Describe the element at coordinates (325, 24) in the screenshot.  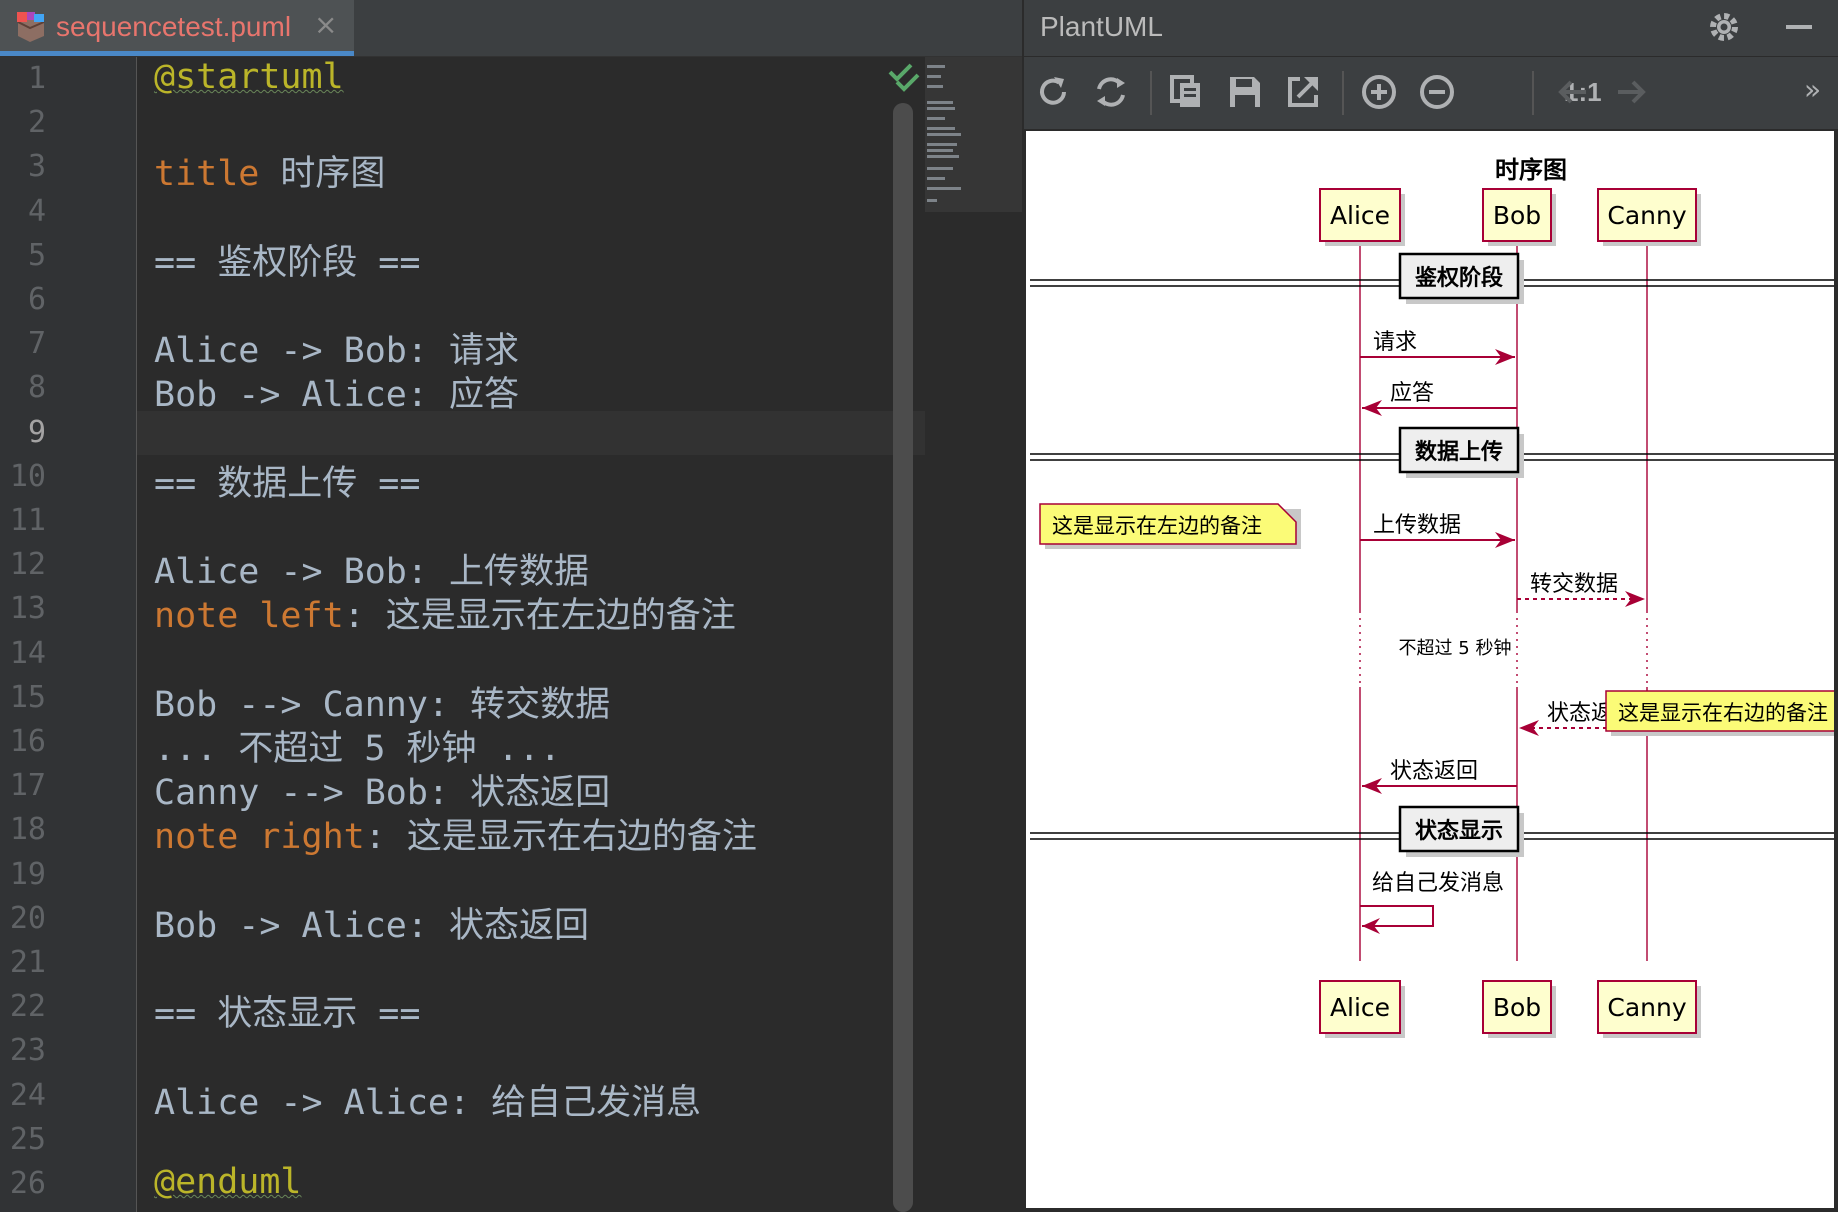
I see `tab-close-icon: ×` at that location.